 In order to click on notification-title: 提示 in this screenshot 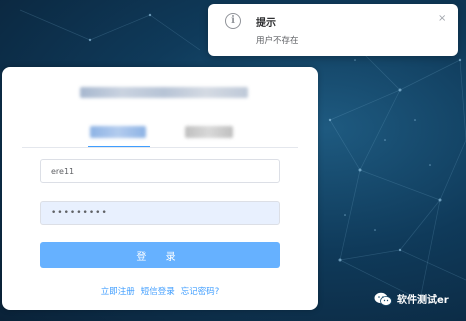, I will do `click(266, 23)`.